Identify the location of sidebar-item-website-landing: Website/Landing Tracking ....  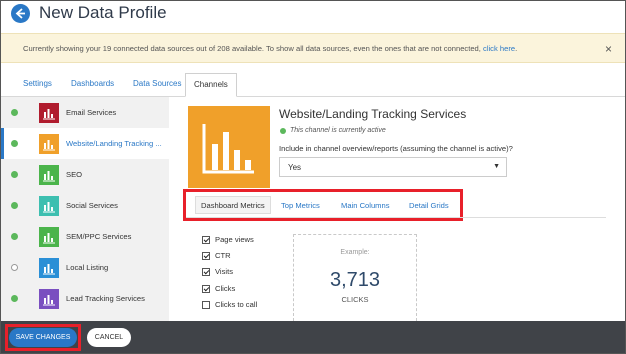
(85, 143).